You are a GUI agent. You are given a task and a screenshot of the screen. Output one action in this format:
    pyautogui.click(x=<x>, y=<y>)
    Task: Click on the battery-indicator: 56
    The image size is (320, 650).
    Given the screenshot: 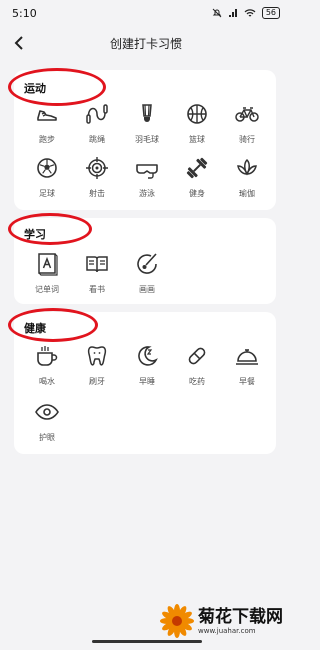 What is the action you would take?
    pyautogui.click(x=270, y=13)
    